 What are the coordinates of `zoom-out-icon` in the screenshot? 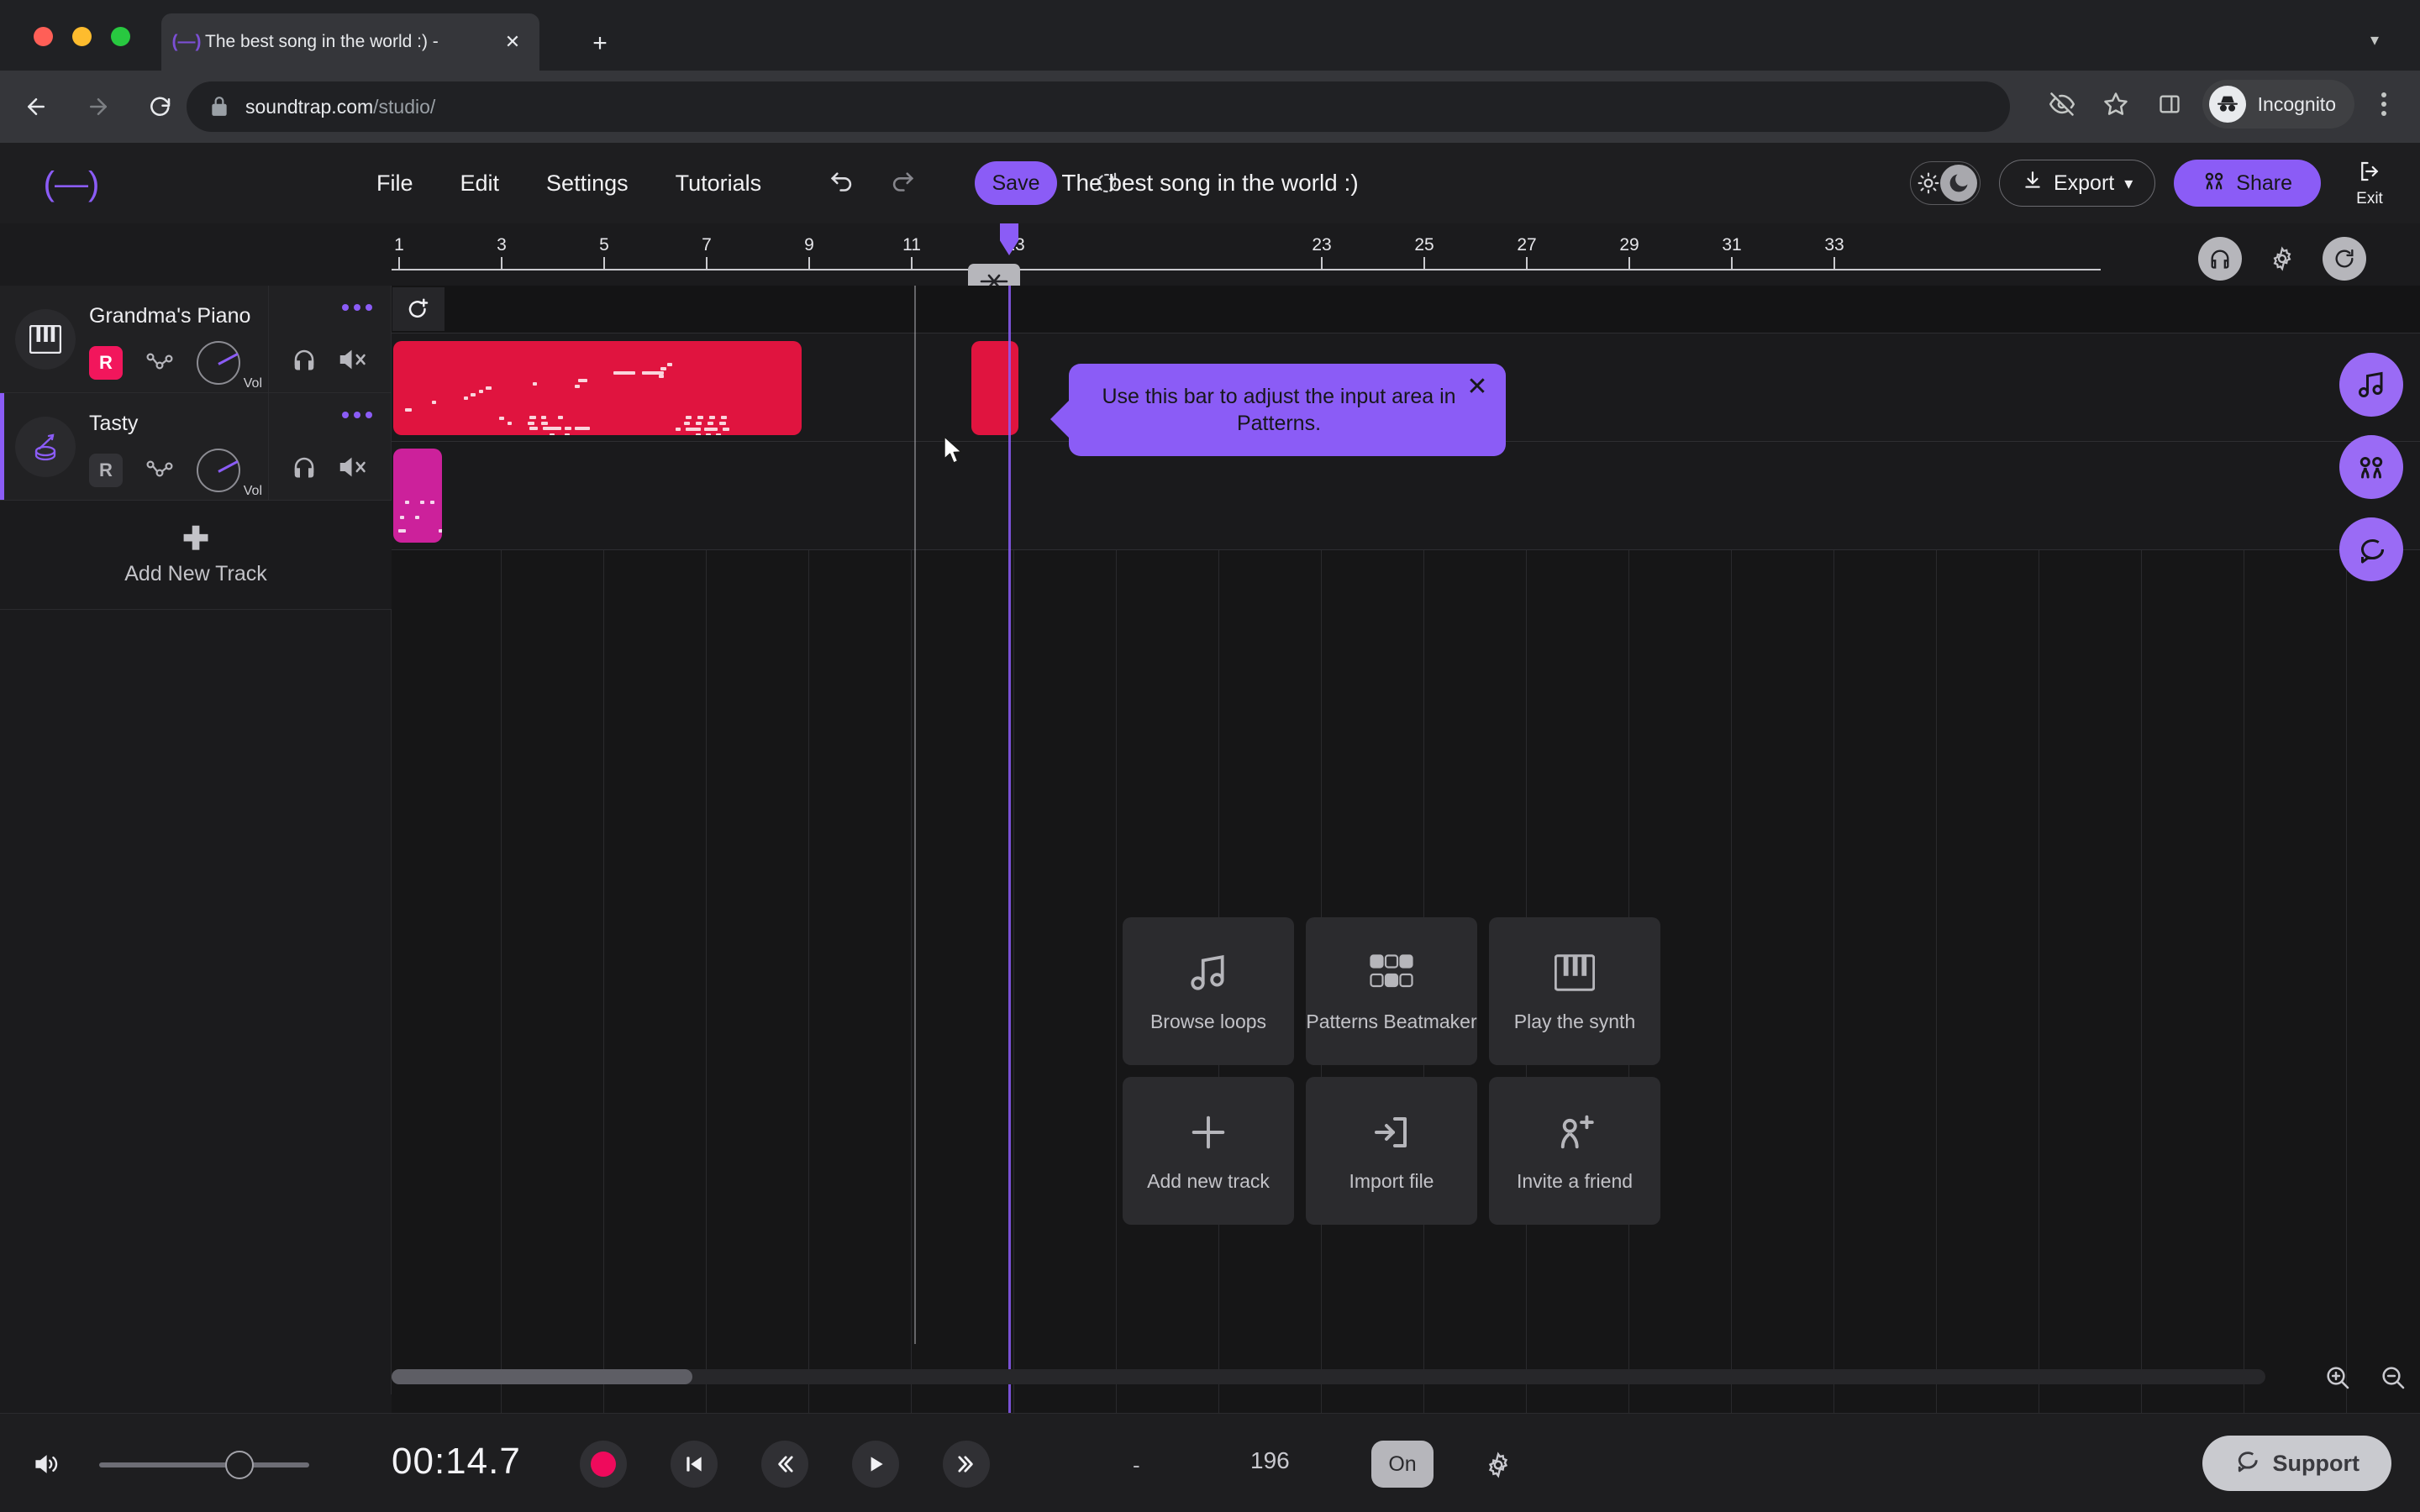 It's located at (2393, 1377).